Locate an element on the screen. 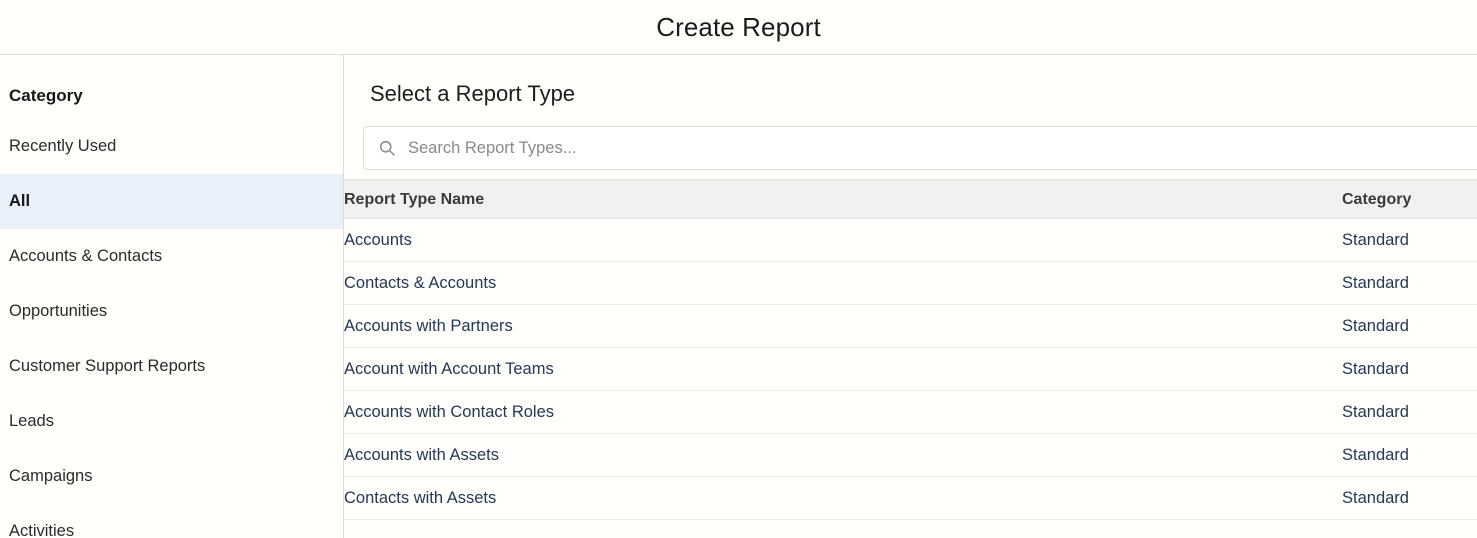 The image size is (1477, 538). table-row: Accounts Standard is located at coordinates (910, 240).